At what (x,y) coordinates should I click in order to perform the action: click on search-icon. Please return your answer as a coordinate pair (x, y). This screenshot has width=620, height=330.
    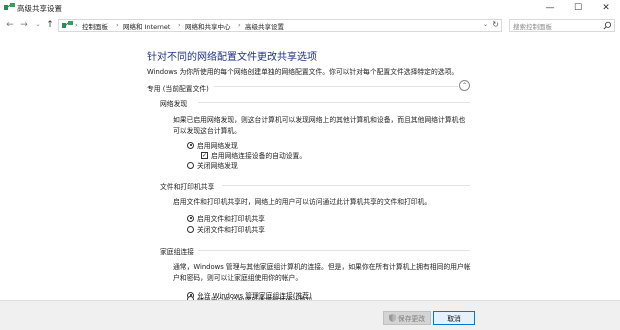
    Looking at the image, I should click on (607, 25).